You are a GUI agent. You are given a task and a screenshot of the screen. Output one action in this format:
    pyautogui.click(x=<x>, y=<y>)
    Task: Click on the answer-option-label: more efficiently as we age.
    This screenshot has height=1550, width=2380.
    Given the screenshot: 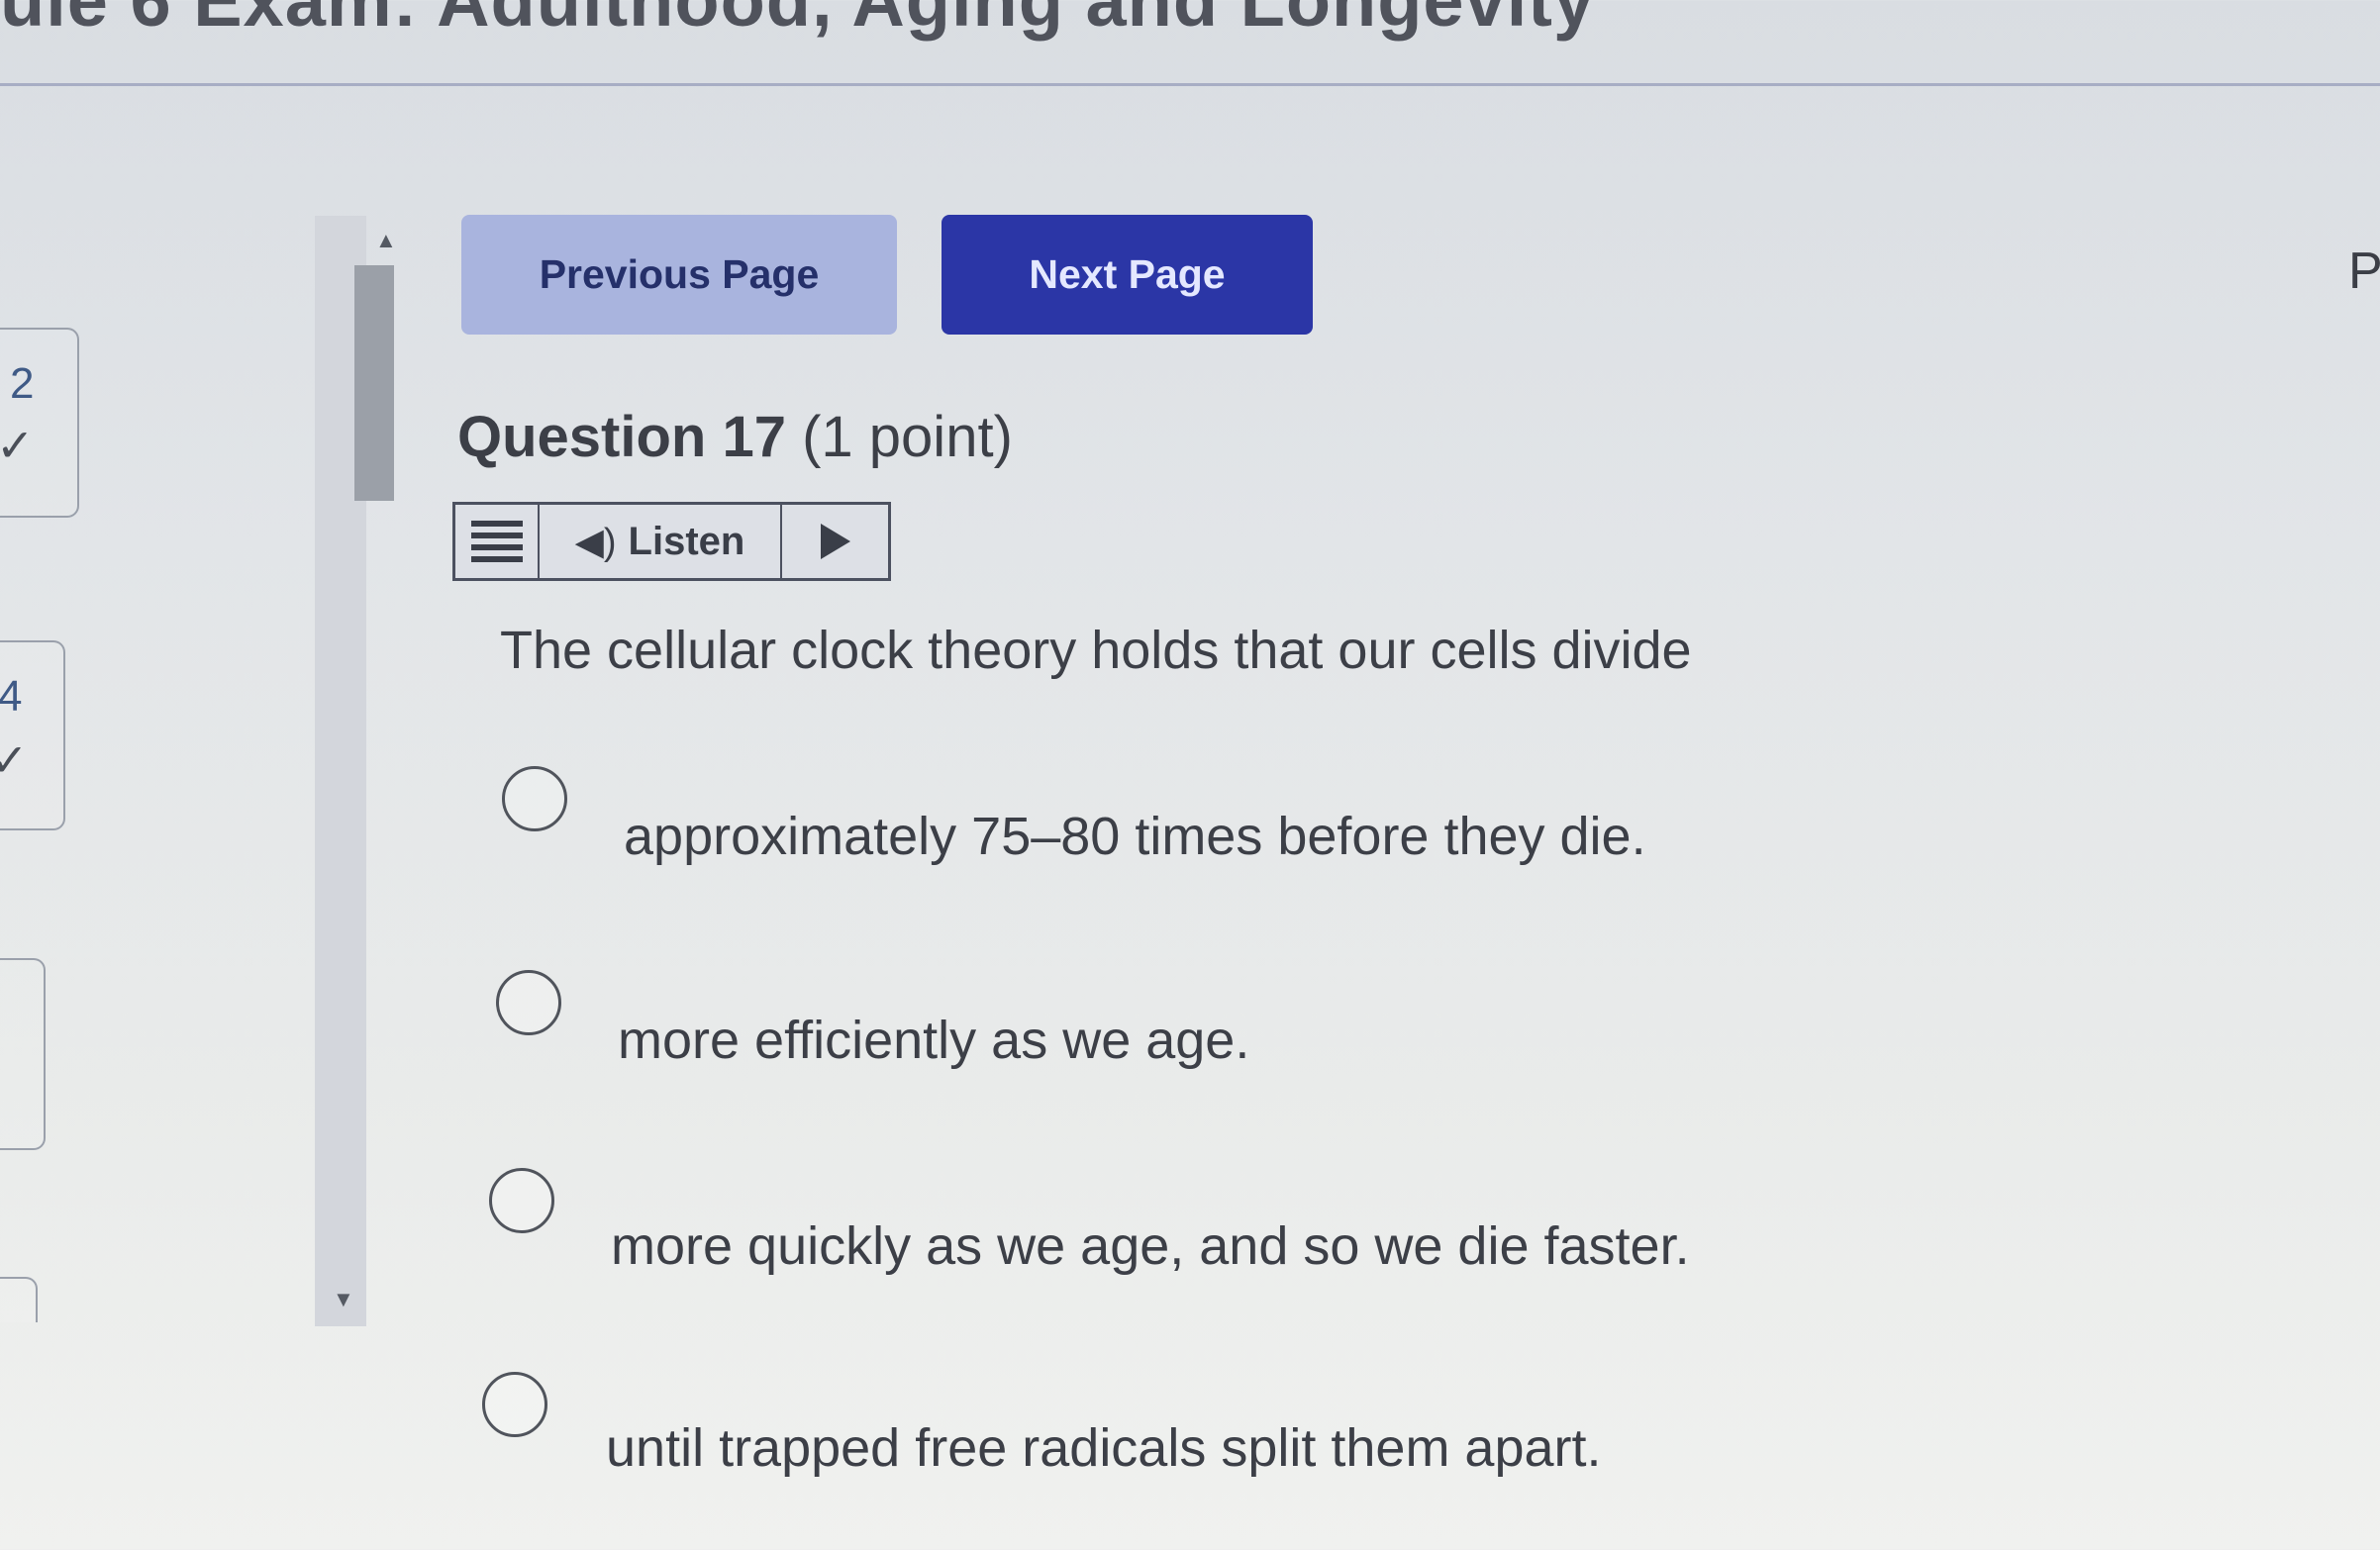 What is the action you would take?
    pyautogui.click(x=933, y=1040)
    